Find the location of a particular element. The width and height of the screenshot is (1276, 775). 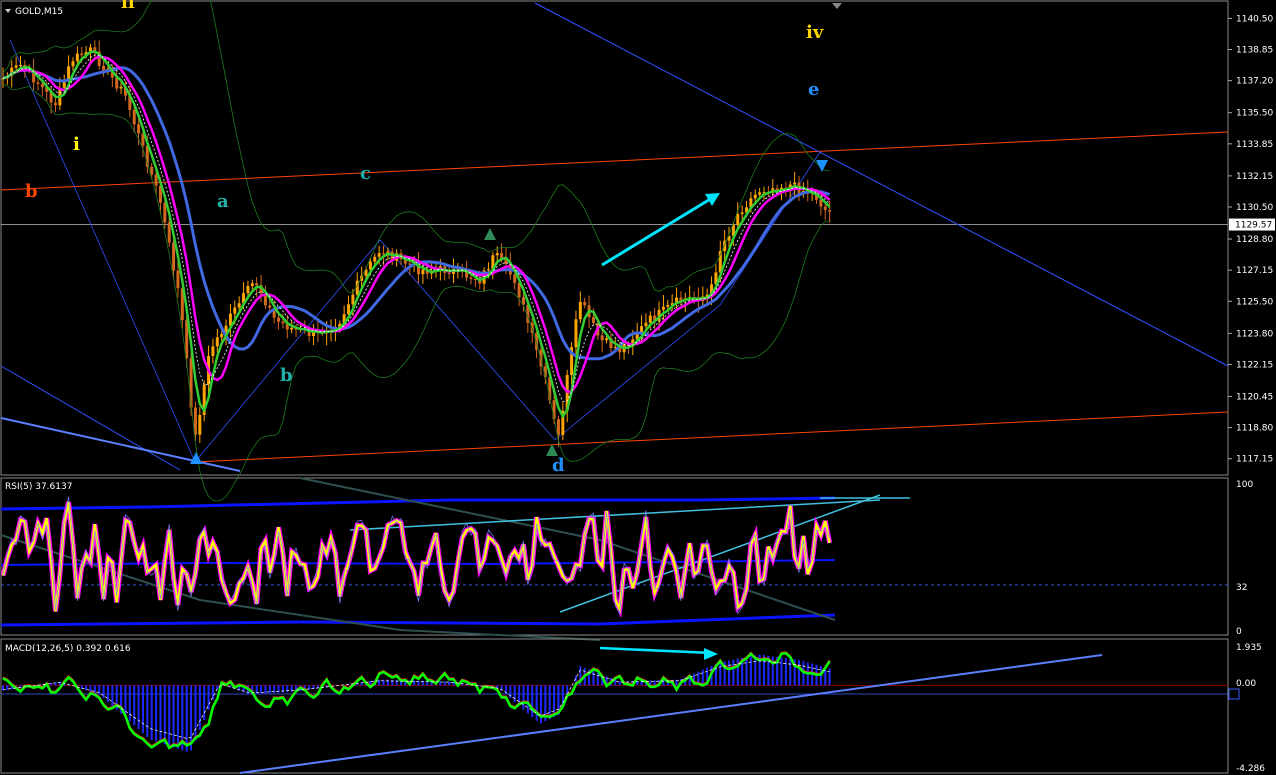

price-tick-label: 1117.15 is located at coordinates (1254, 460).